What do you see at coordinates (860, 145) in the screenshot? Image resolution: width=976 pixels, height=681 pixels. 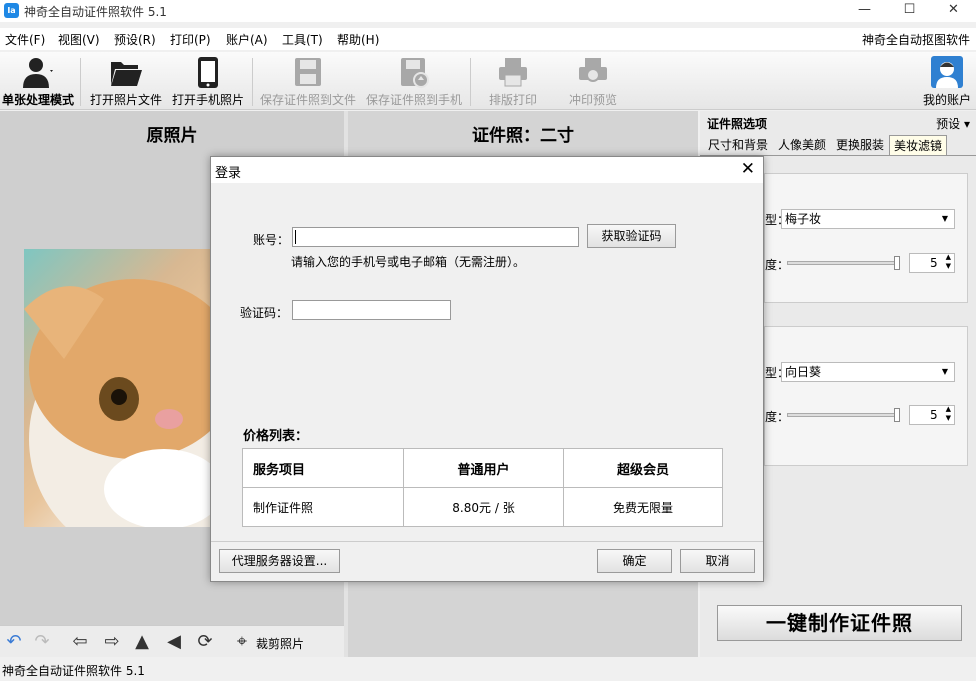 I see `tab-change-clothes: 更换服装` at bounding box center [860, 145].